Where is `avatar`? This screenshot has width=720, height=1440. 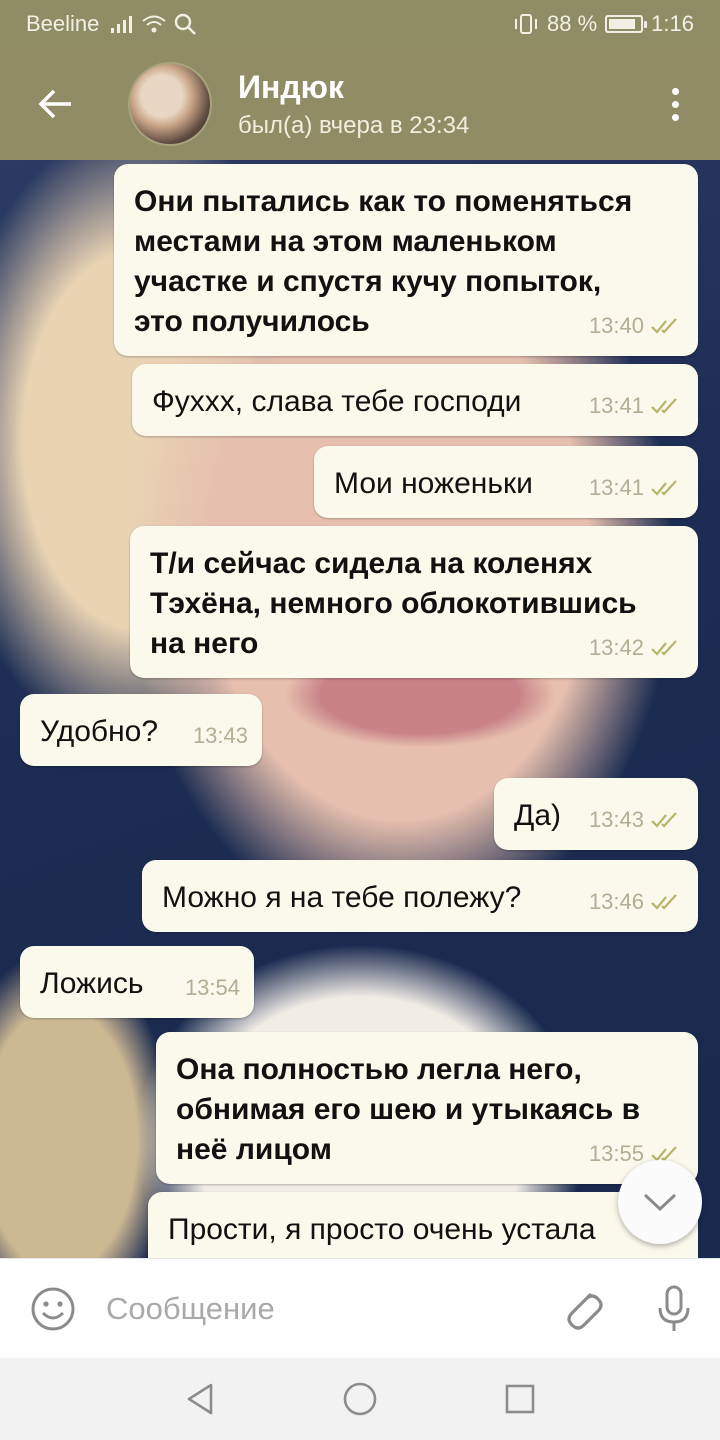
avatar is located at coordinates (170, 104).